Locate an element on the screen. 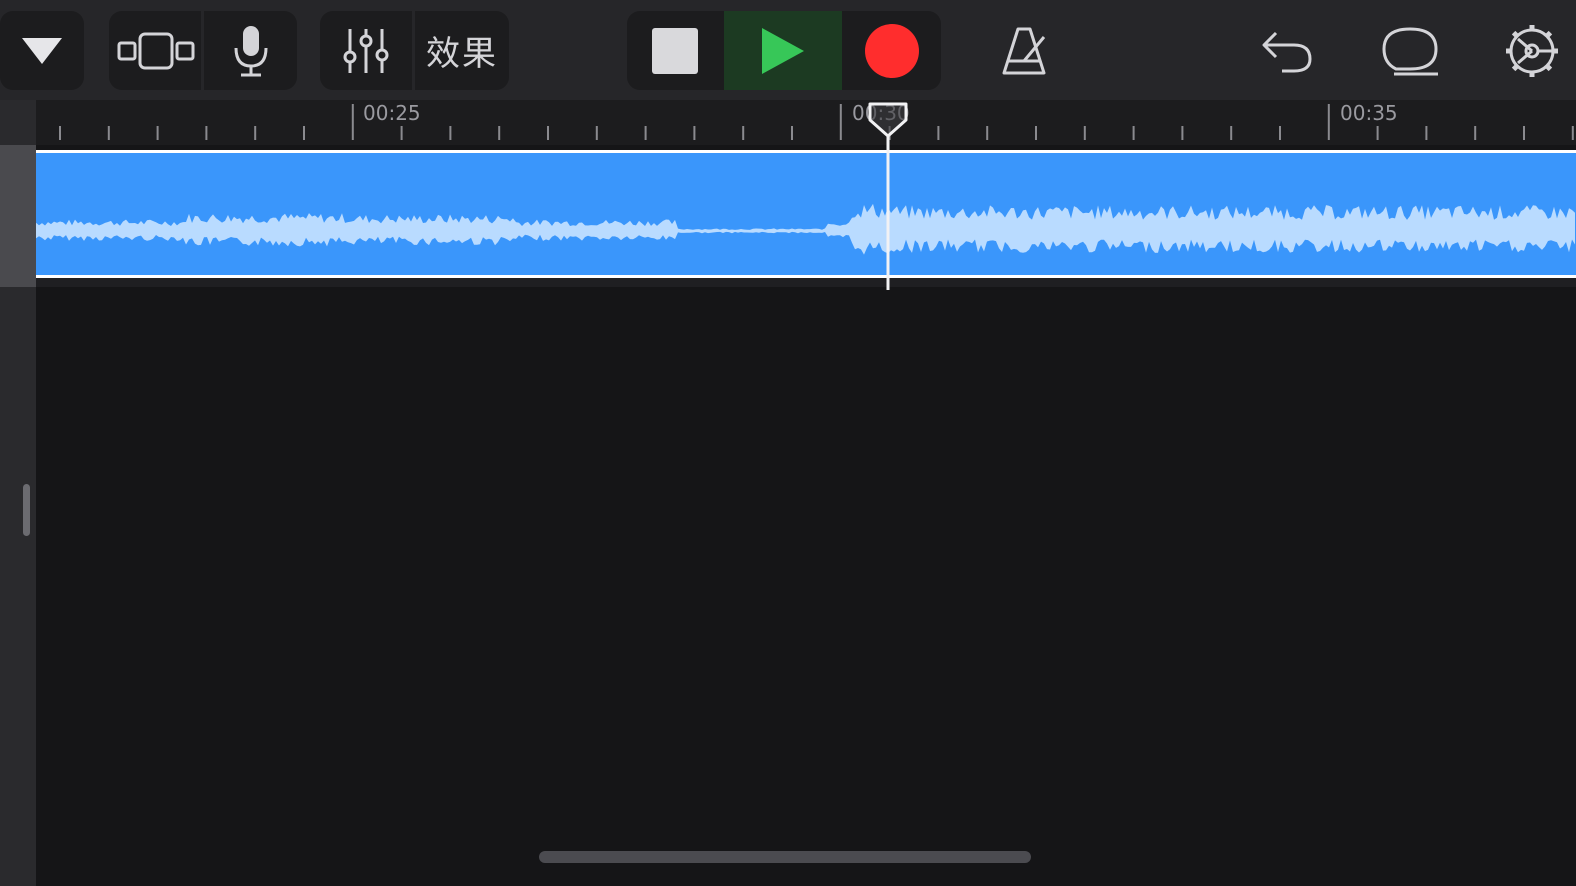 The width and height of the screenshot is (1576, 886). home-indicator is located at coordinates (785, 857).